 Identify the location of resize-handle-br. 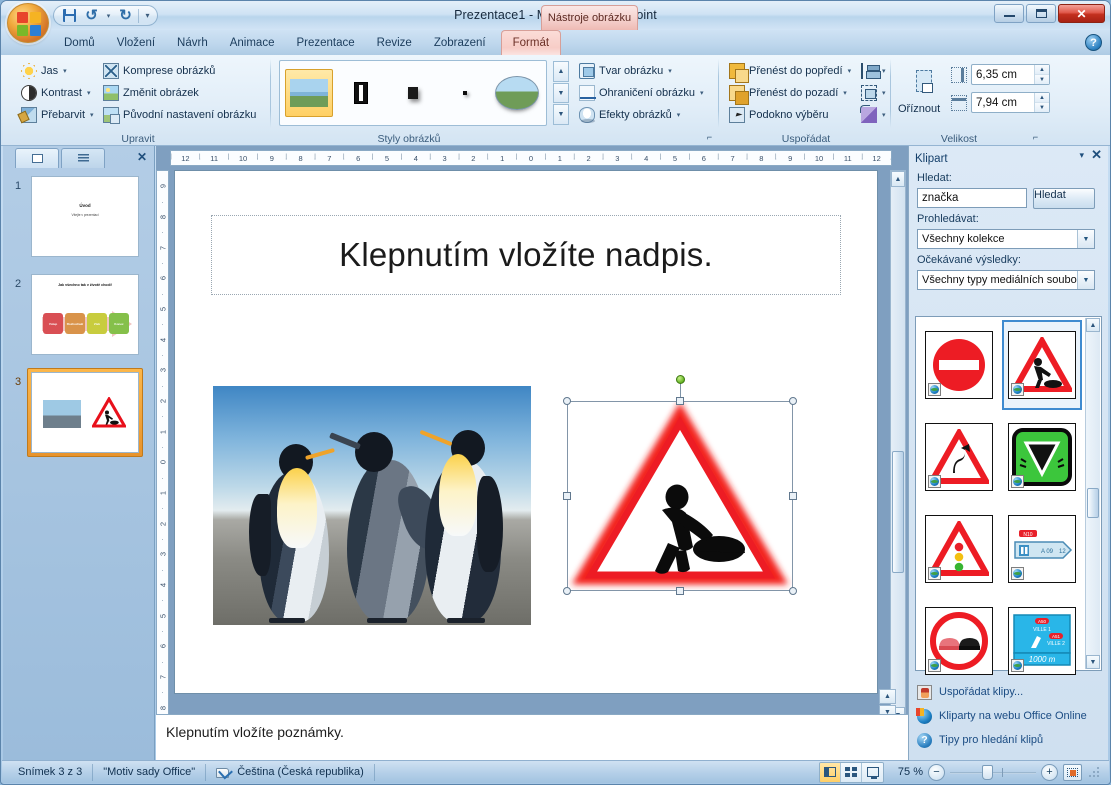
(793, 591).